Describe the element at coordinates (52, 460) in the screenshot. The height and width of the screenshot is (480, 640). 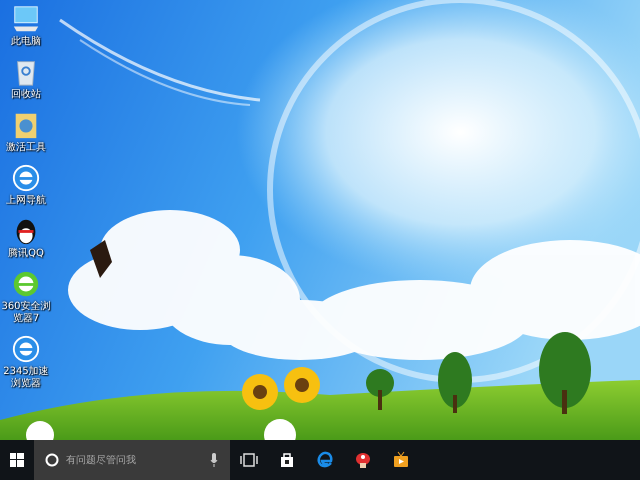
I see `circle-icon` at that location.